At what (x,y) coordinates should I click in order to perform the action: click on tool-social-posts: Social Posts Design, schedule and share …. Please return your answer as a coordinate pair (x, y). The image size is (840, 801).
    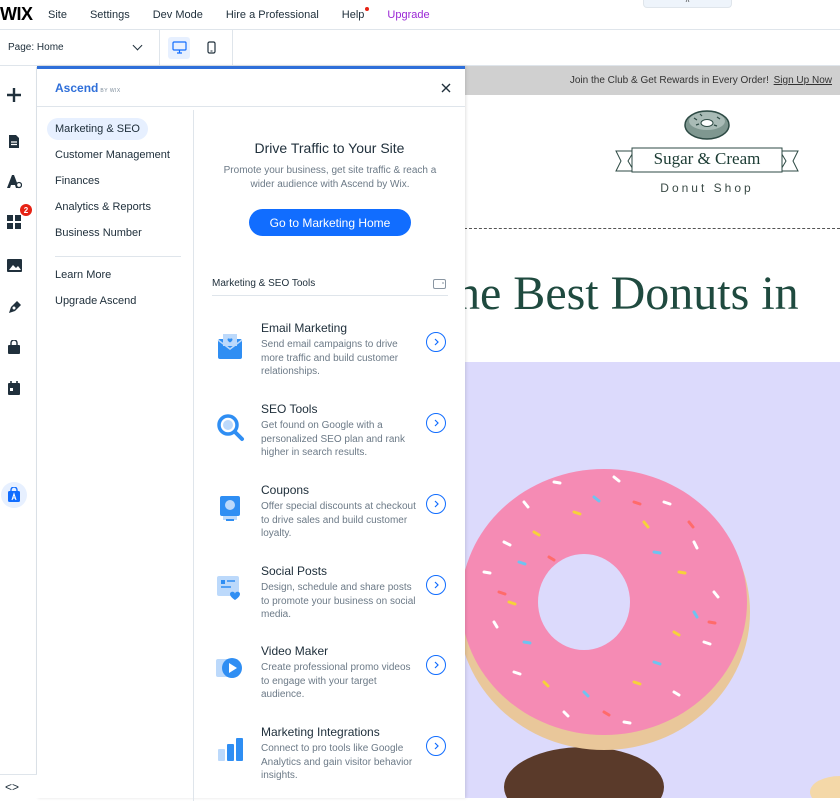
    Looking at the image, I should click on (330, 599).